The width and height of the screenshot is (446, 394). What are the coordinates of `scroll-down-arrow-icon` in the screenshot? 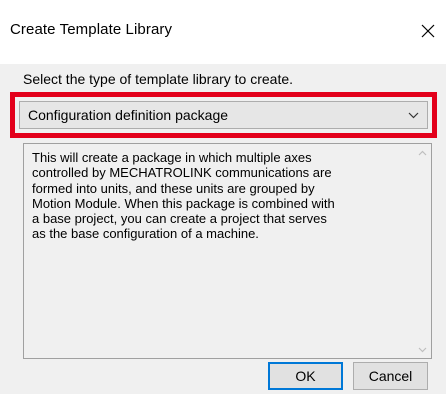 It's located at (422, 349).